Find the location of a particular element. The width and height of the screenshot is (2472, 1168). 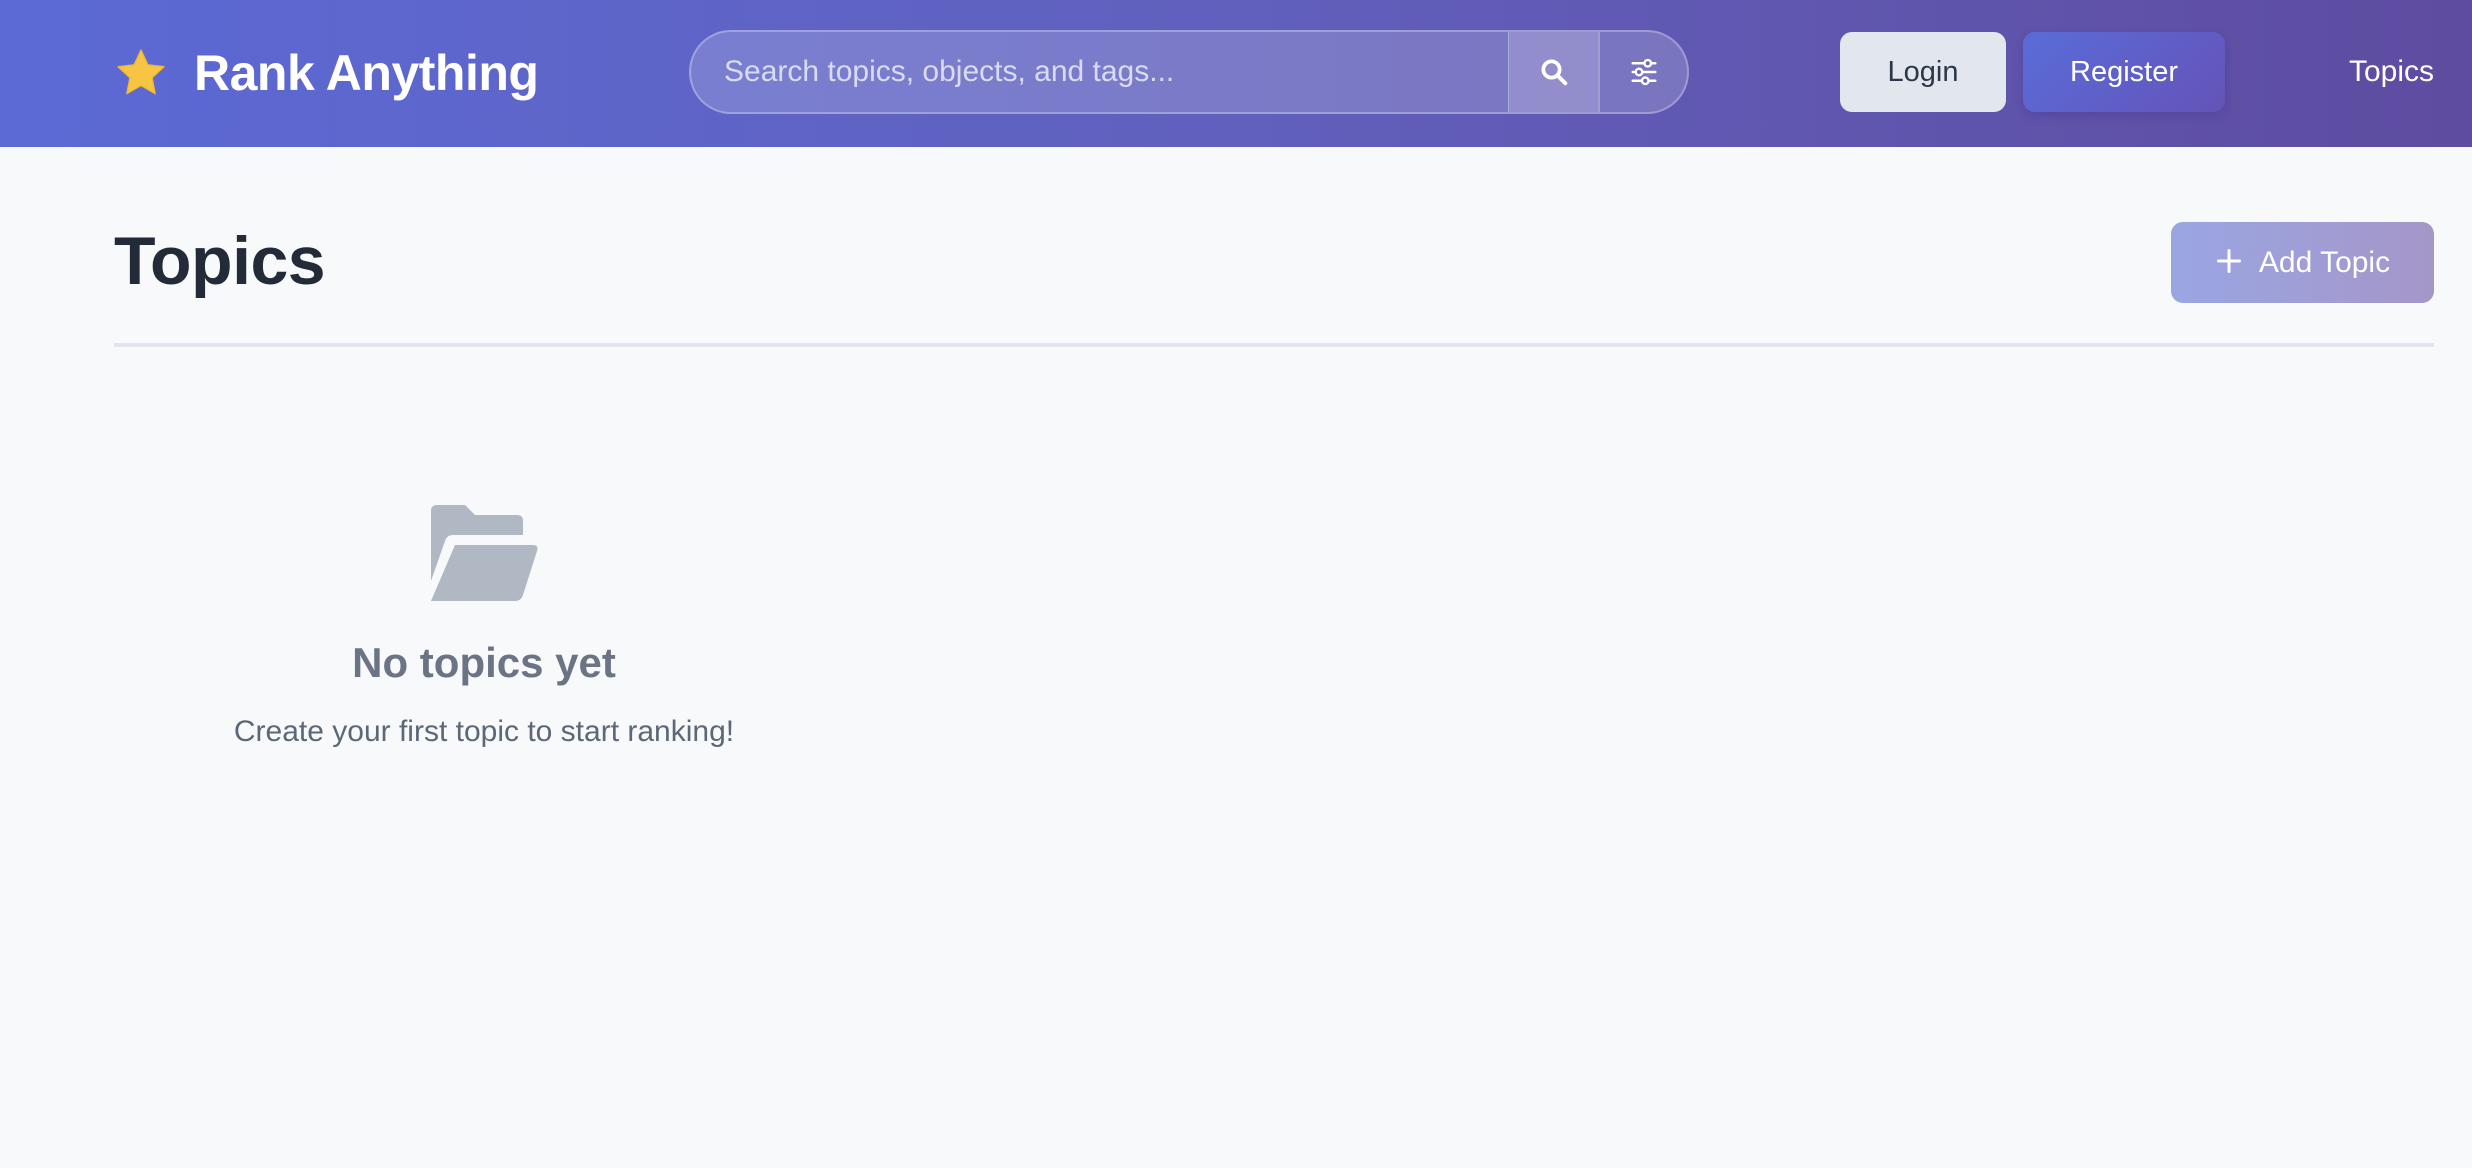

search-icon is located at coordinates (1554, 72).